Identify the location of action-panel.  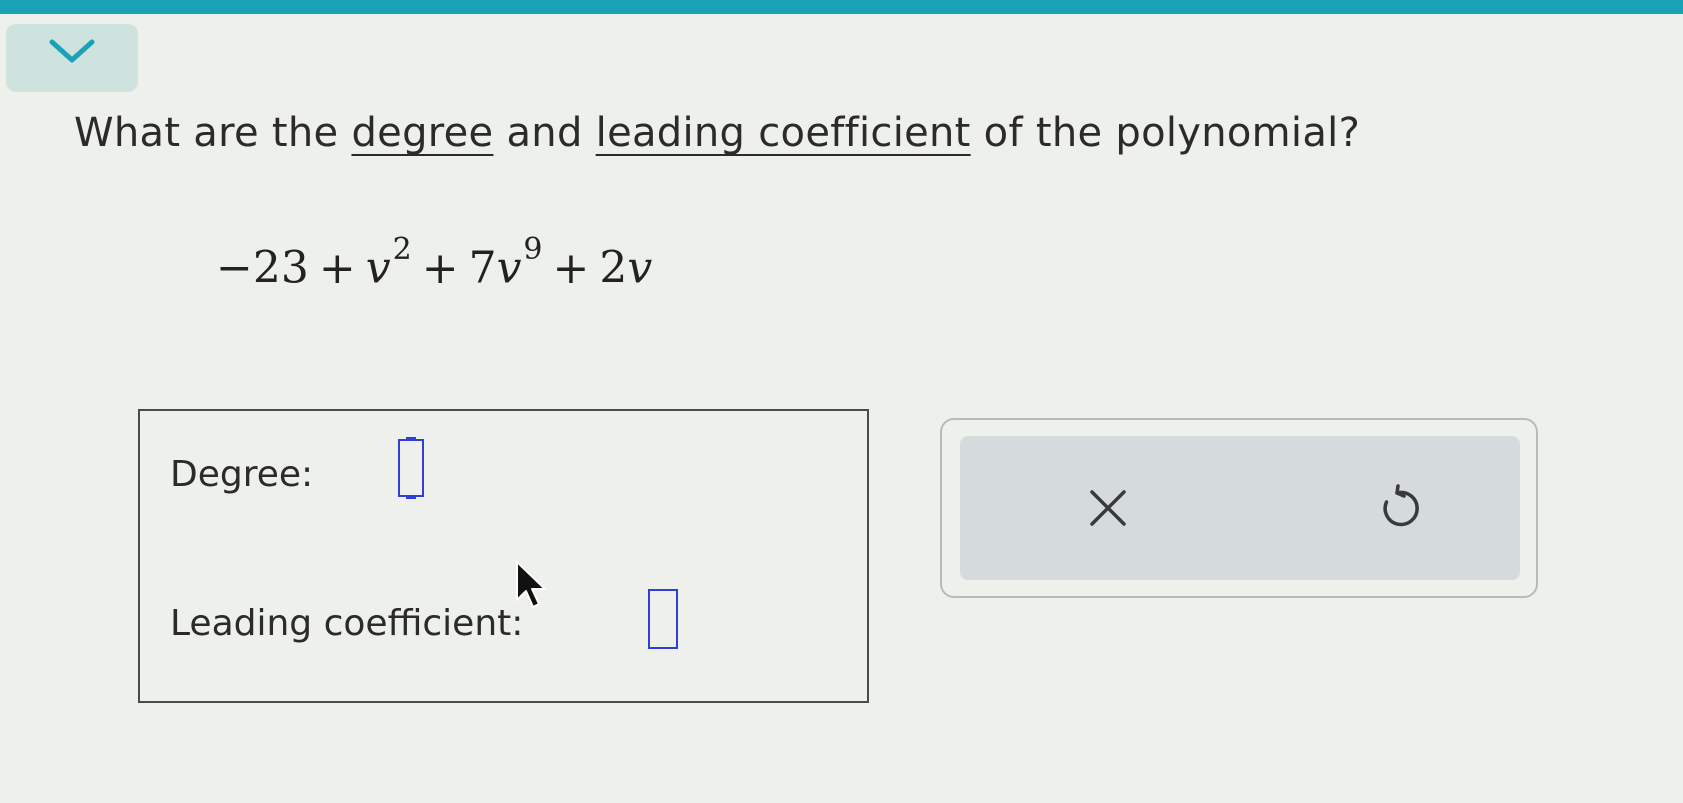
(1239, 508).